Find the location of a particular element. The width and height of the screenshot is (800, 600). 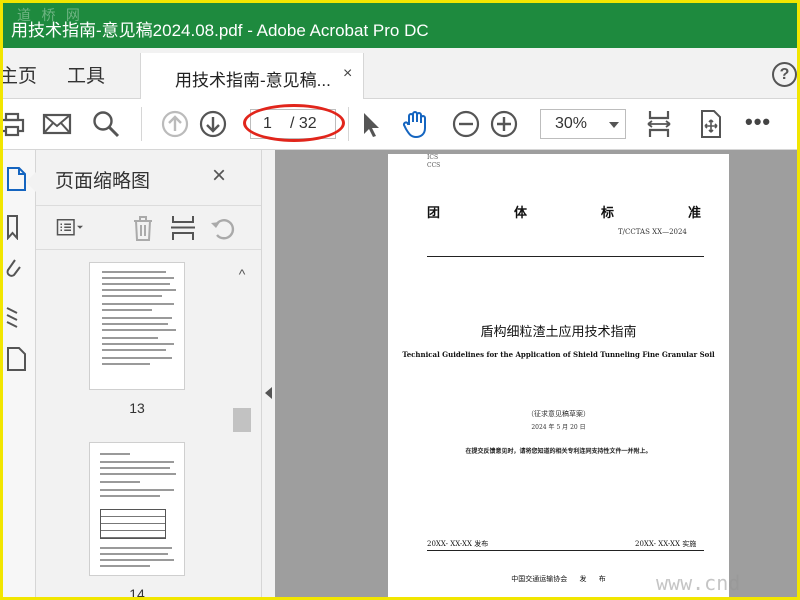

scroll-up-icon: ^ is located at coordinates (242, 274).